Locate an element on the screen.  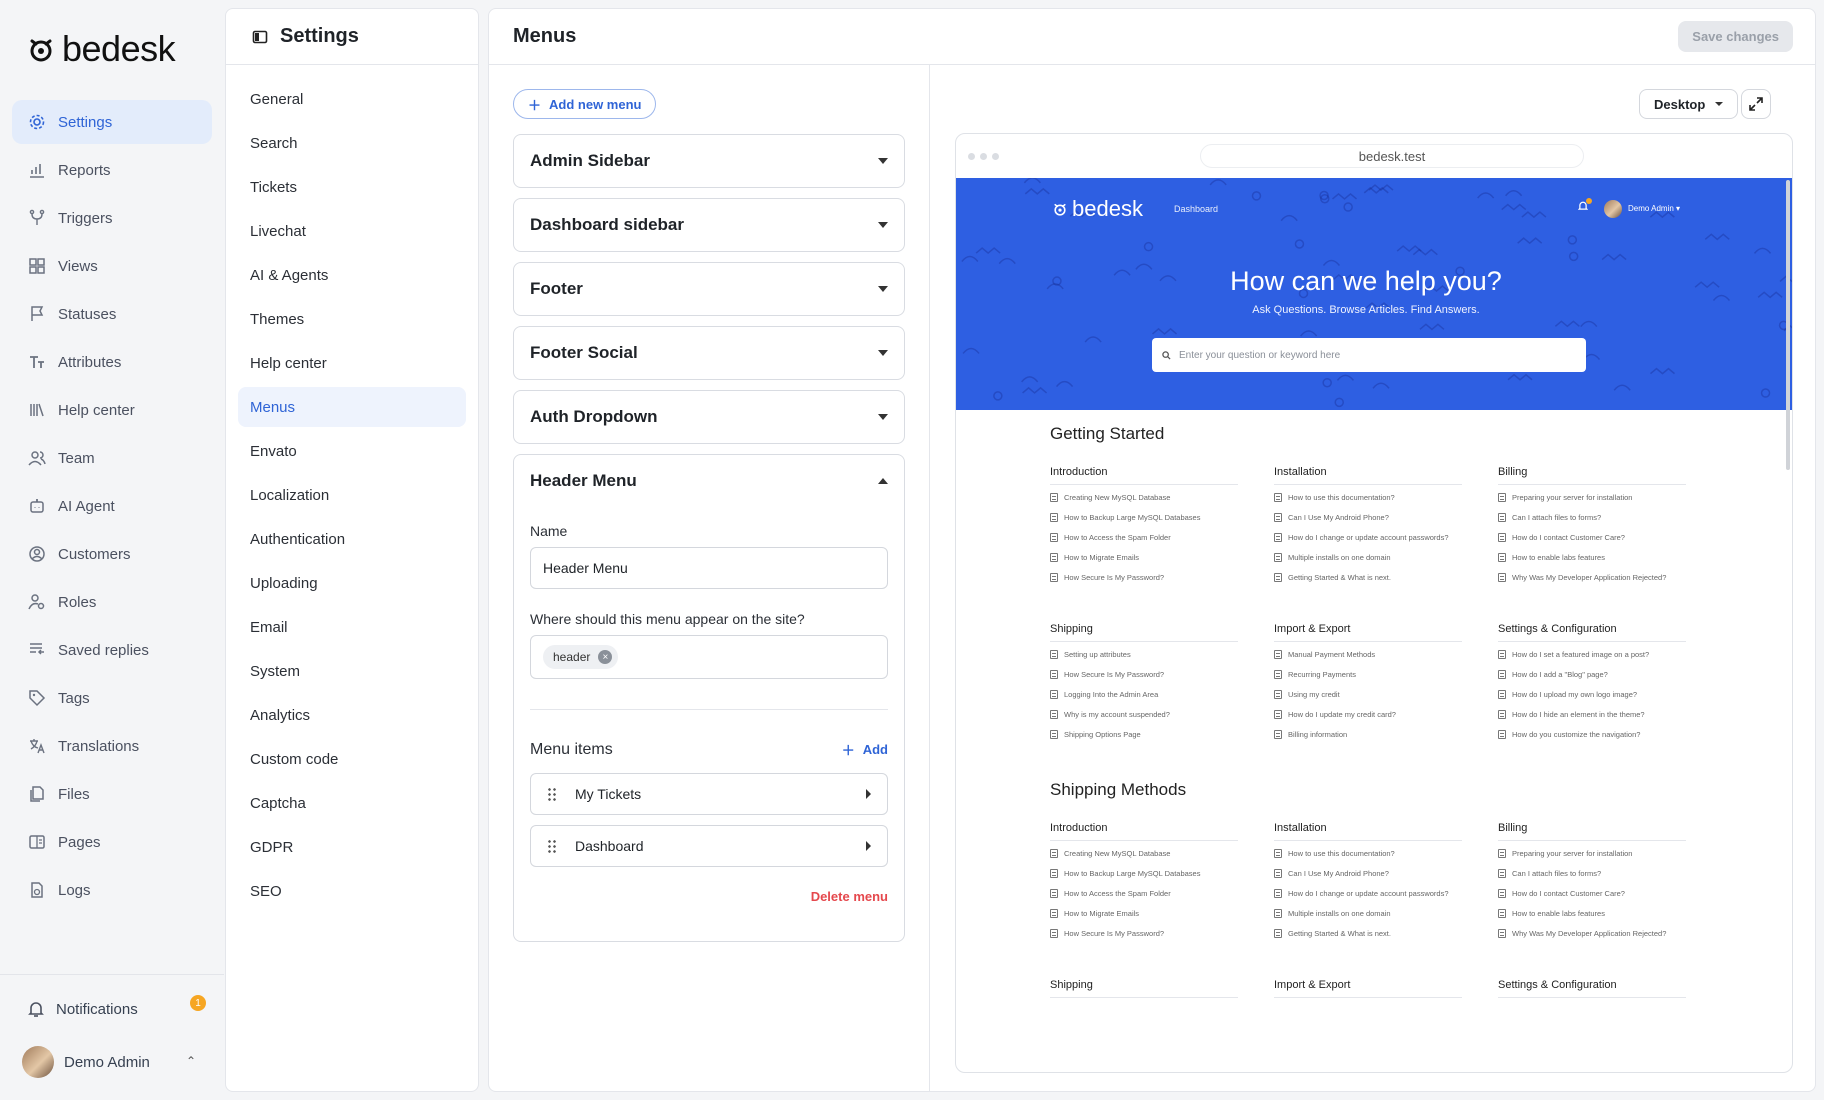
sidebar-toggle-icon is located at coordinates (260, 37).